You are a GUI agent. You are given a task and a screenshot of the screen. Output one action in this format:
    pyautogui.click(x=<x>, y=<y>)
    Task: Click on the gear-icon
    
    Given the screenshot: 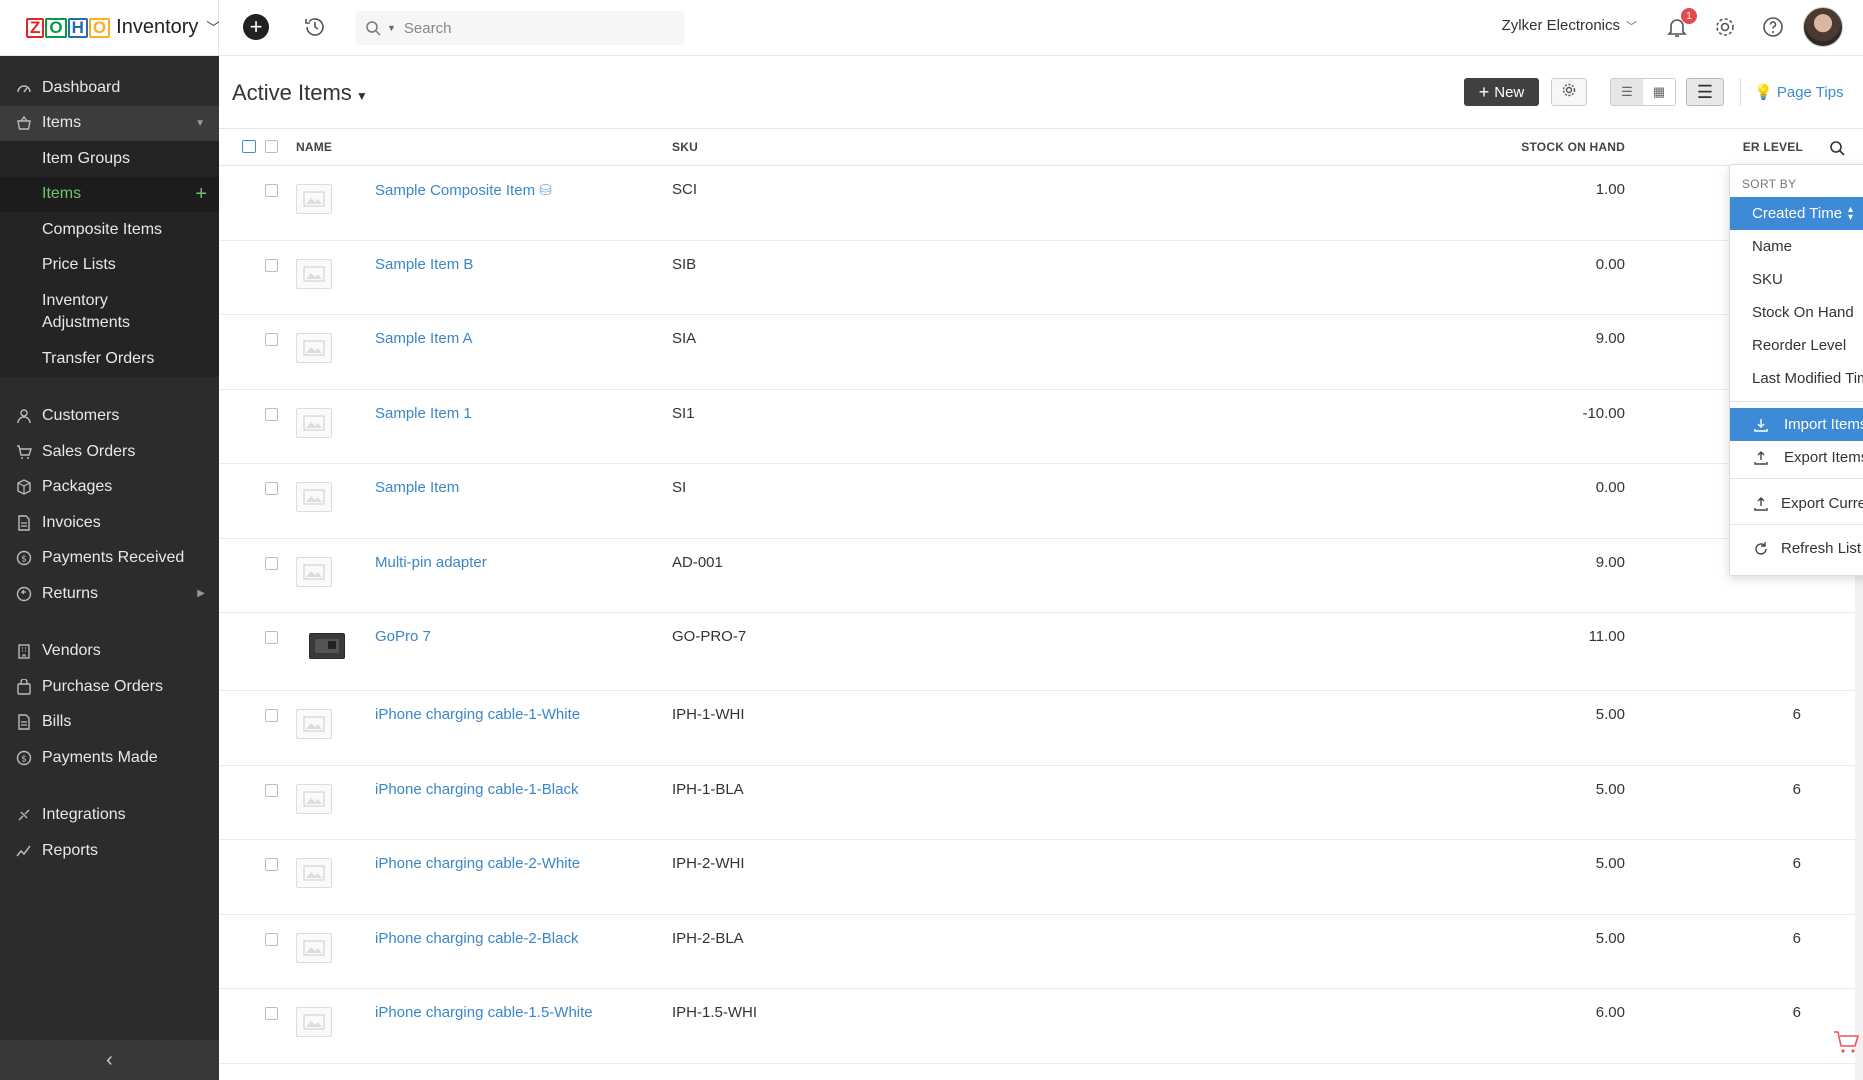 What is the action you would take?
    pyautogui.click(x=1725, y=27)
    